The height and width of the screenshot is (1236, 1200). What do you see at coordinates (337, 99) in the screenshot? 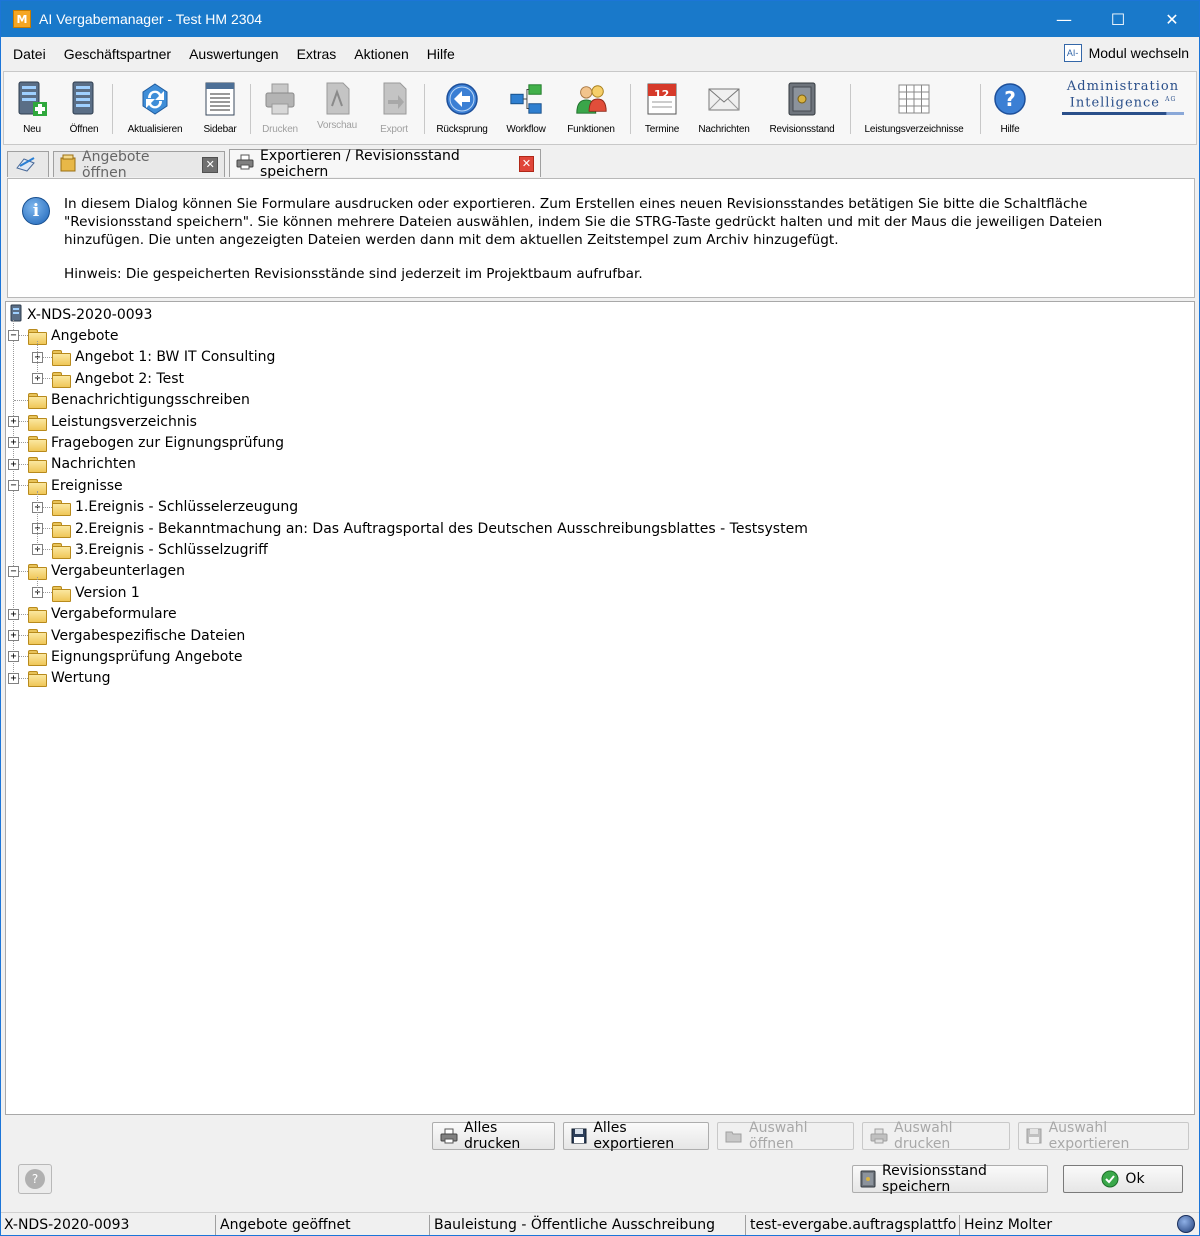
I see `preview-icon` at bounding box center [337, 99].